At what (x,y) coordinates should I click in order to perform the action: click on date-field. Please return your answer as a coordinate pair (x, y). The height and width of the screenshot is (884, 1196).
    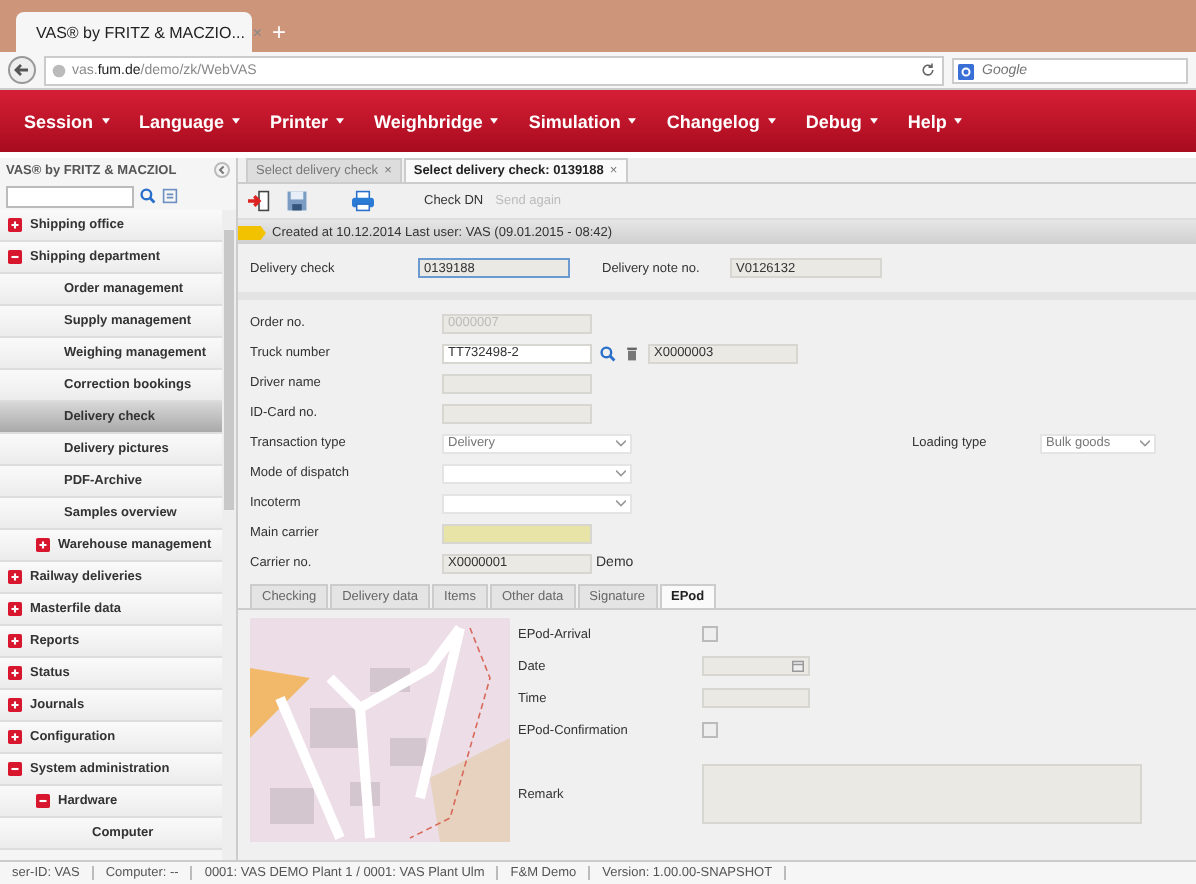
    Looking at the image, I should click on (756, 666).